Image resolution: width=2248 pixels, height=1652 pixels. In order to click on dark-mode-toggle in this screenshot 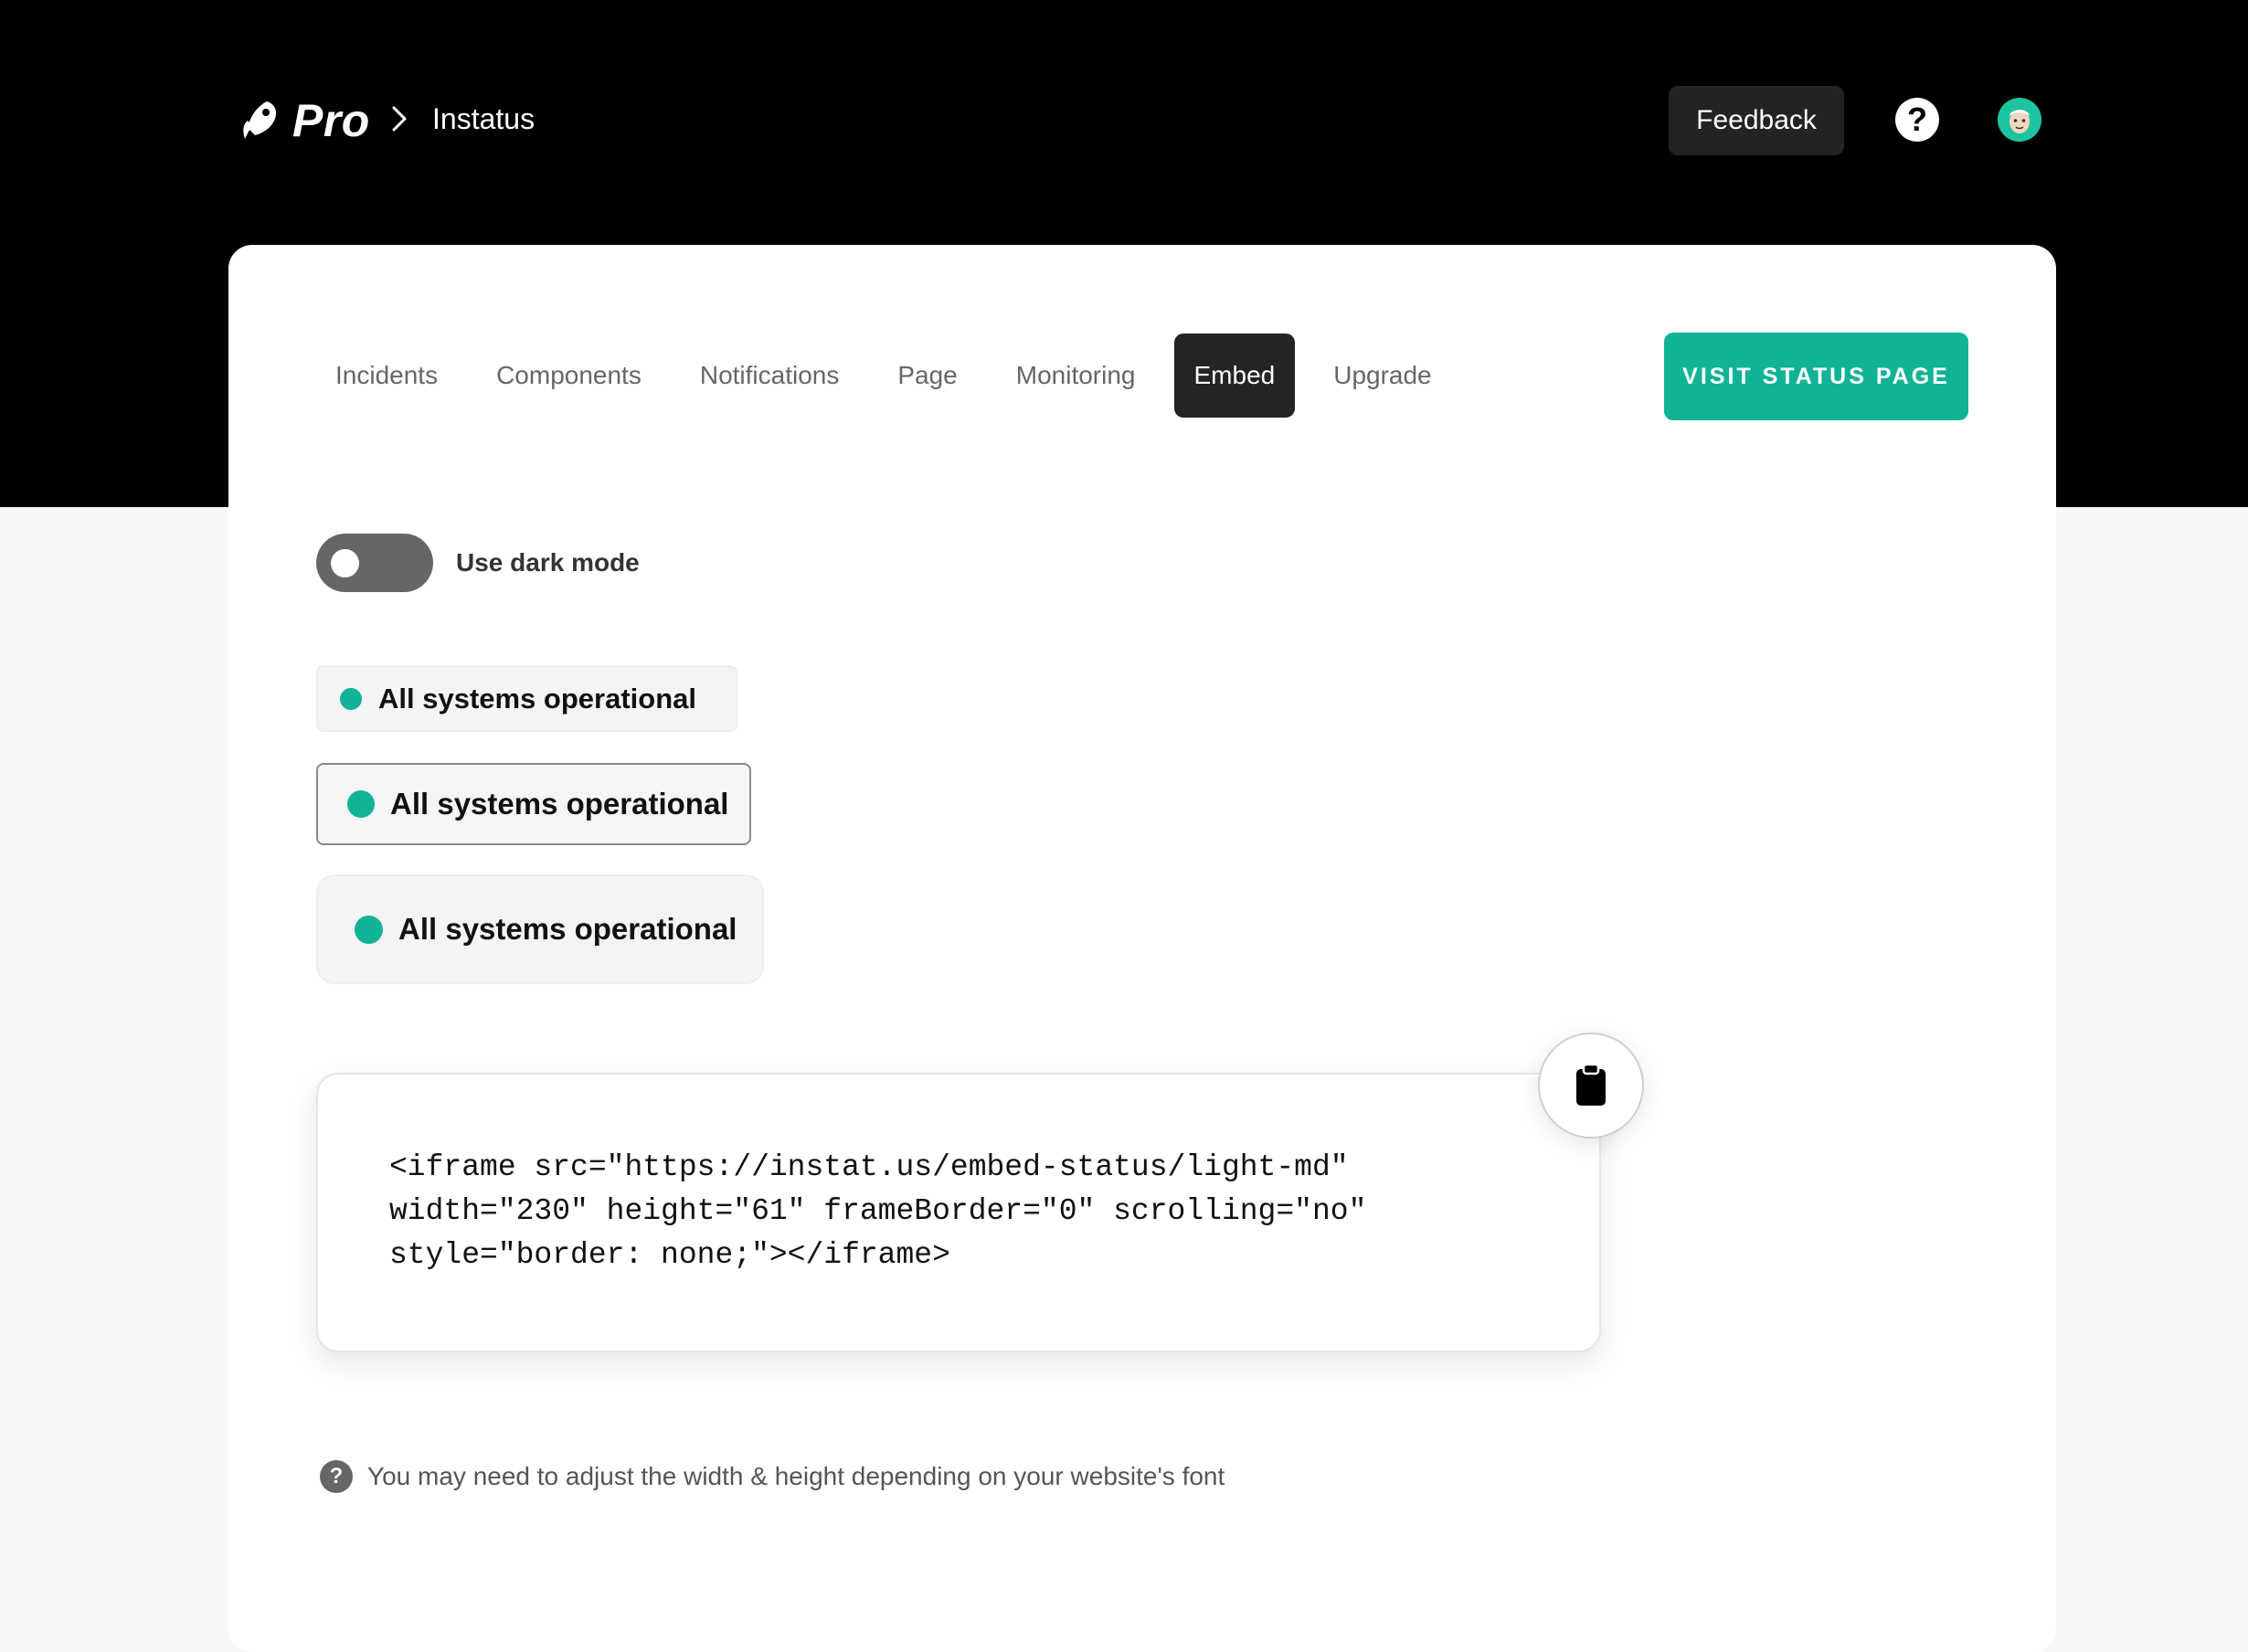, I will do `click(374, 563)`.